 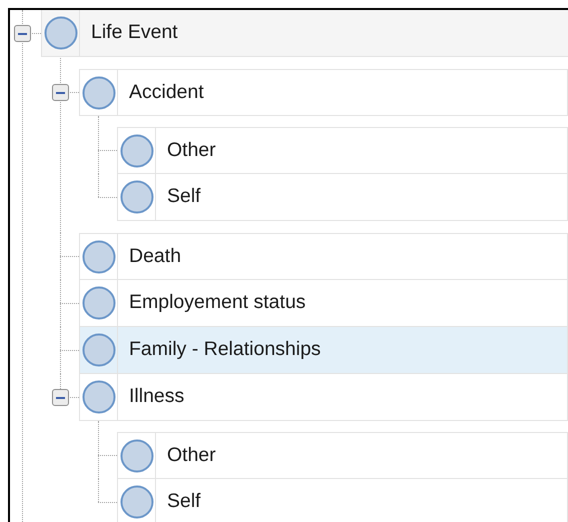 I want to click on tree-node: Death, so click(x=323, y=256).